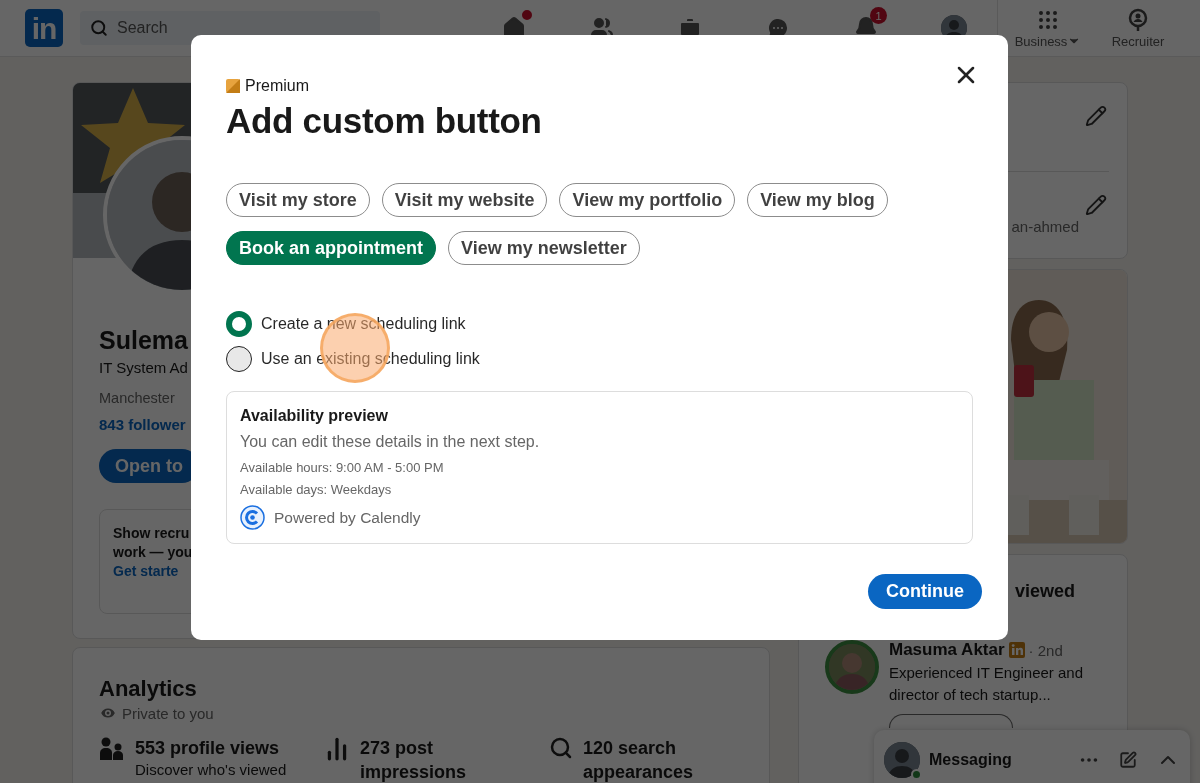 Image resolution: width=1200 pixels, height=783 pixels. Describe the element at coordinates (298, 200) in the screenshot. I see `option-chip: Visit my store` at that location.